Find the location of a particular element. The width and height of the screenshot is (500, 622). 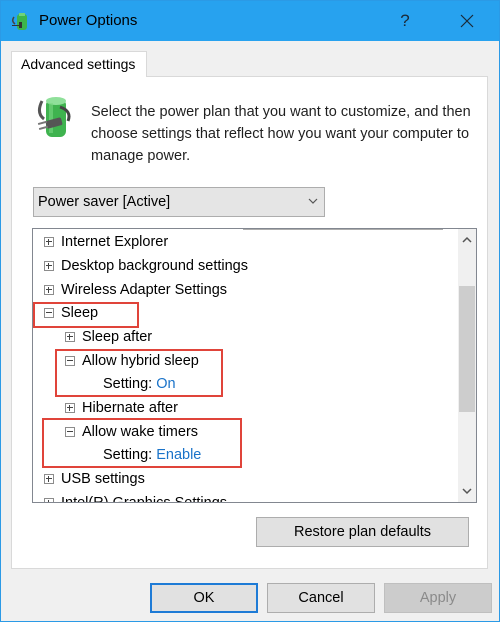

power-plan-selected: Power saver [Active] is located at coordinates (104, 202).